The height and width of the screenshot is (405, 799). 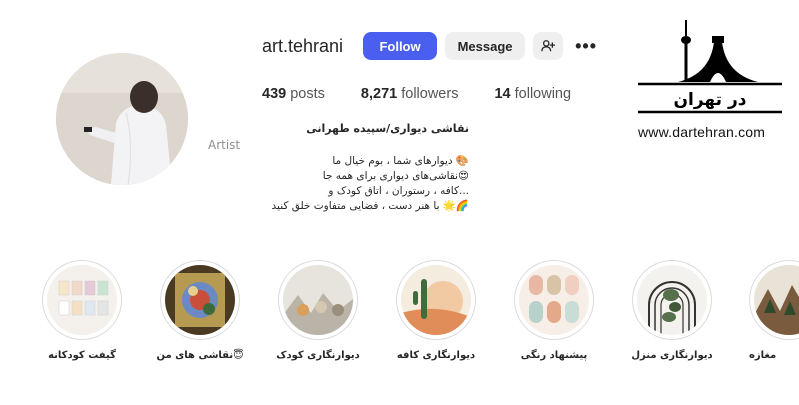 I want to click on highlight-label: گیفت کودکانه, so click(x=82, y=355).